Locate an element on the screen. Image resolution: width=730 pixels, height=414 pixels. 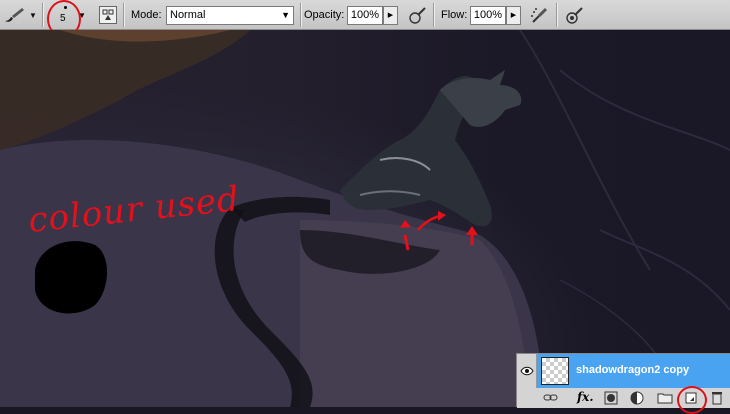
layer-row-selected: shadowdragon2 copy is located at coordinates (623, 371).